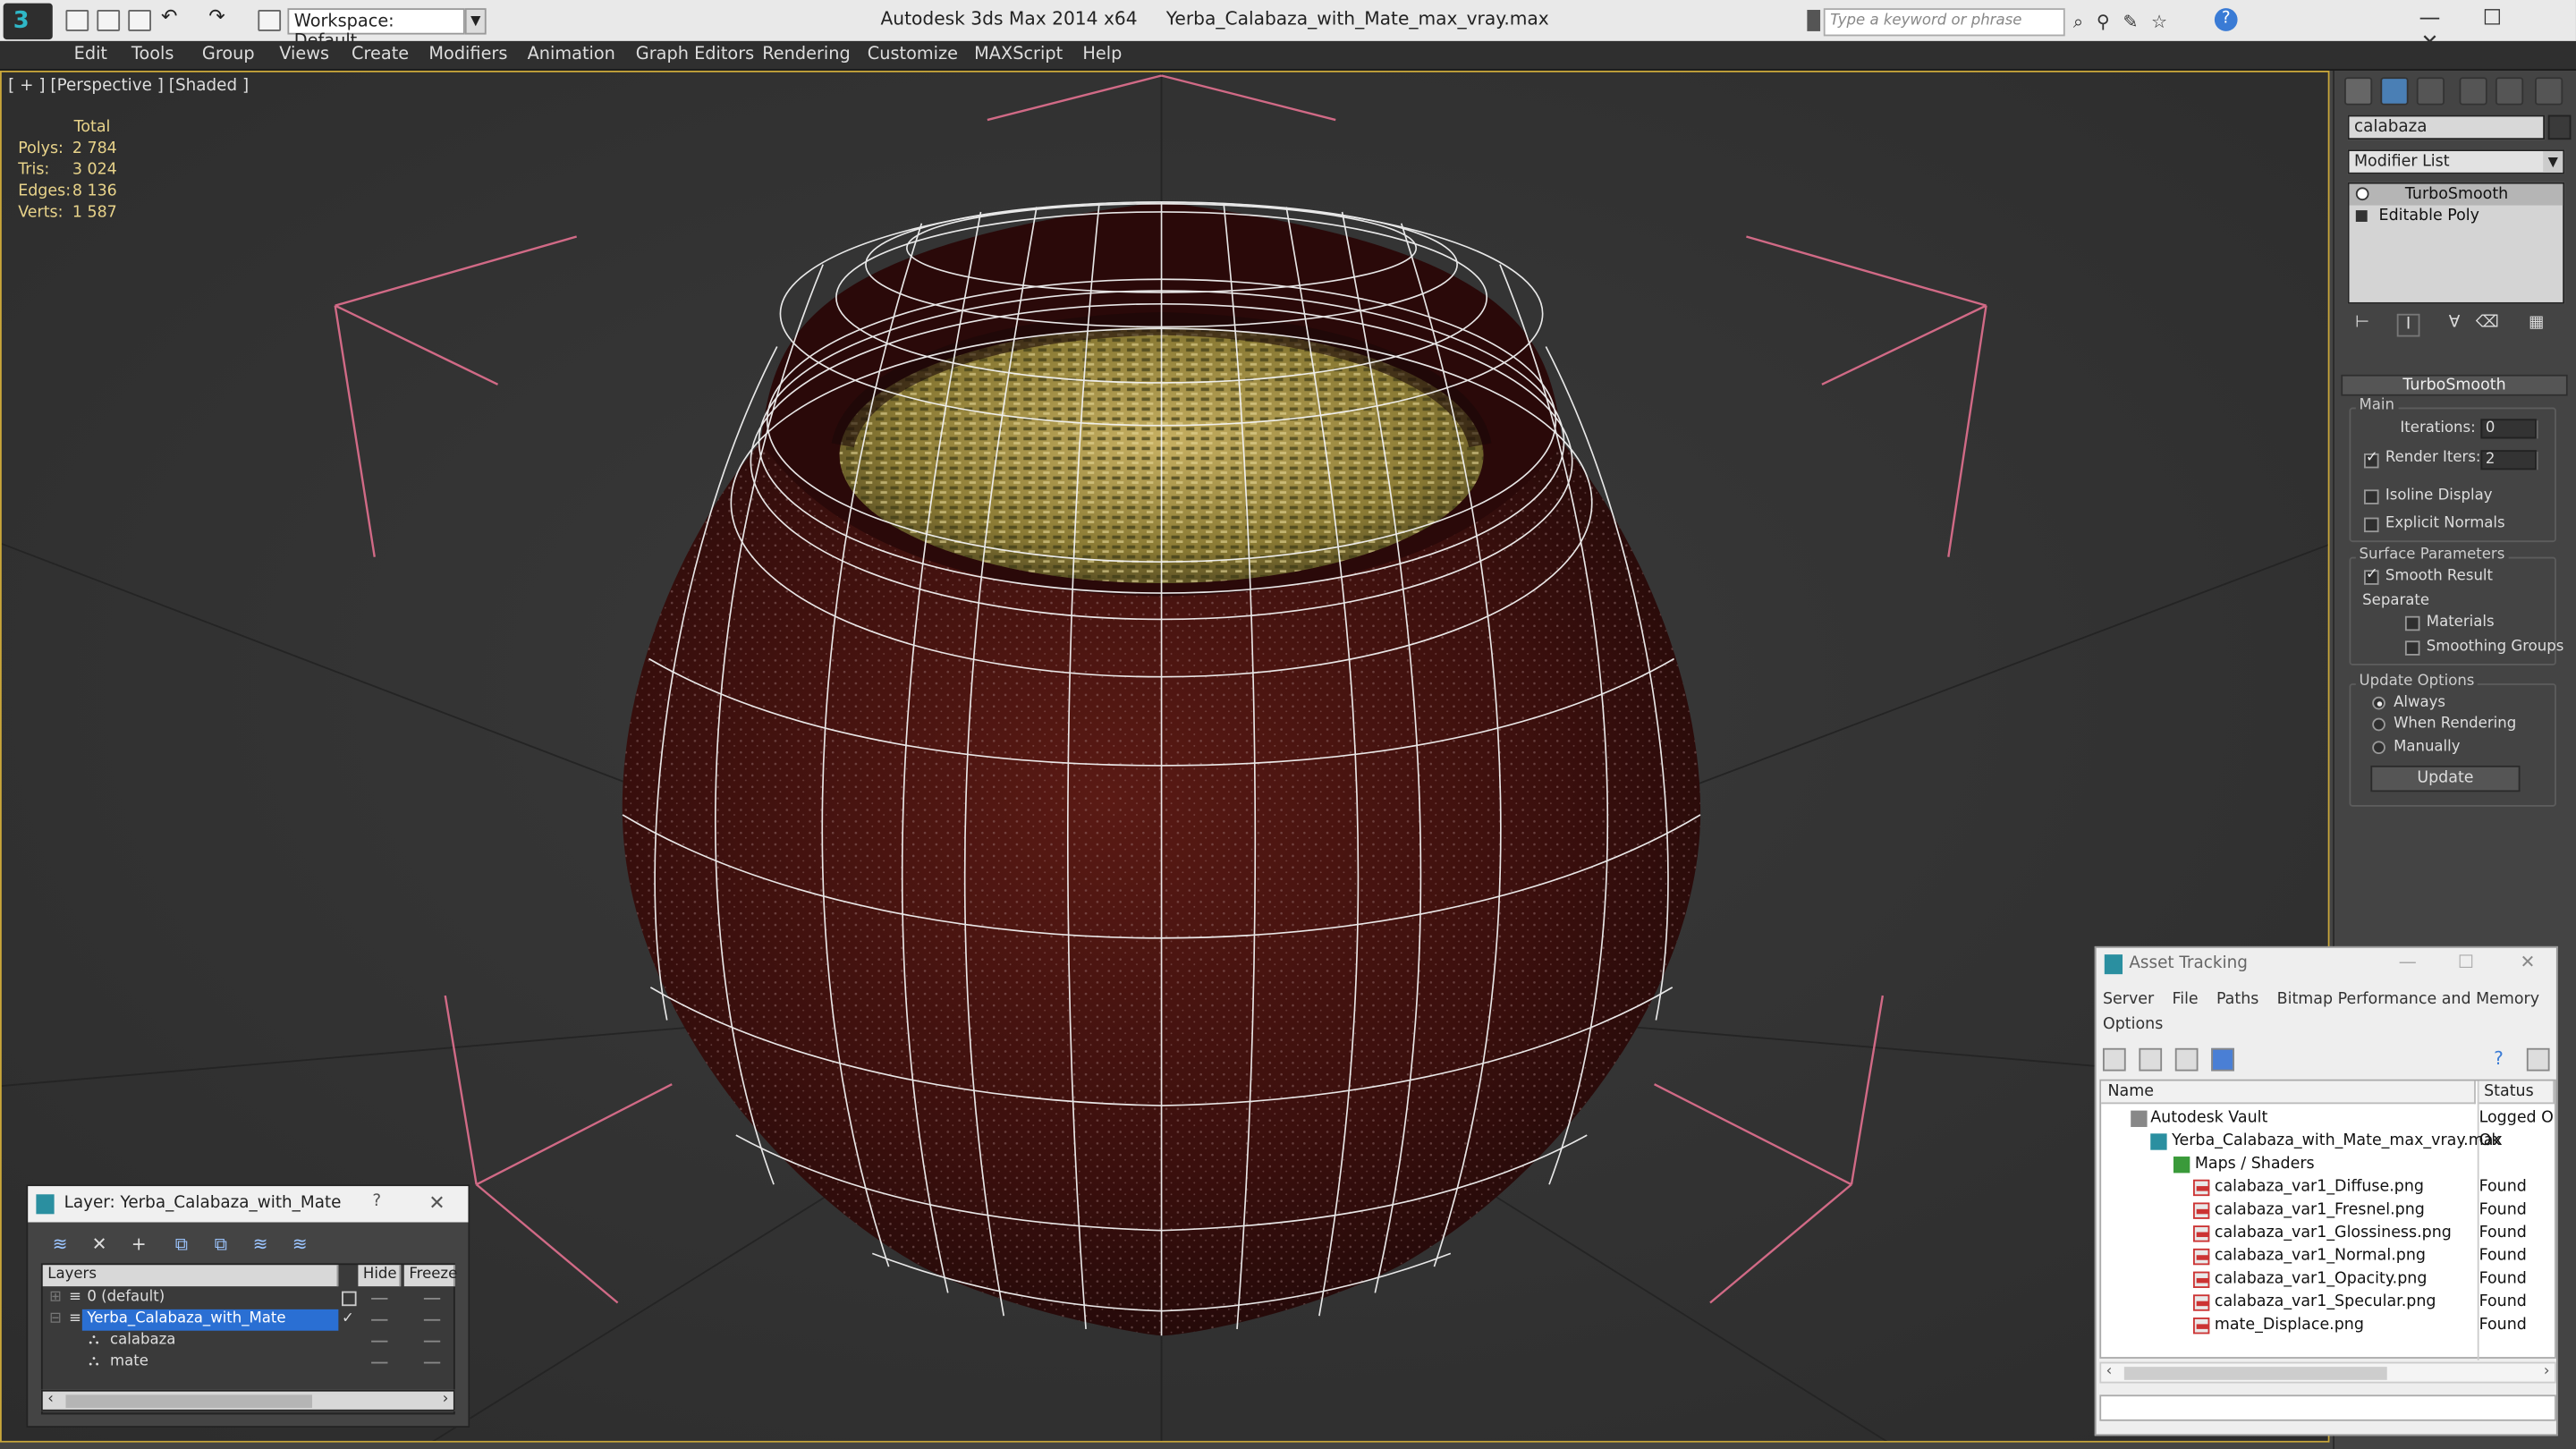 This screenshot has width=2576, height=1449. What do you see at coordinates (2328, 1256) in the screenshot?
I see `asset-row: calabaza_var1_Normal.png Found` at bounding box center [2328, 1256].